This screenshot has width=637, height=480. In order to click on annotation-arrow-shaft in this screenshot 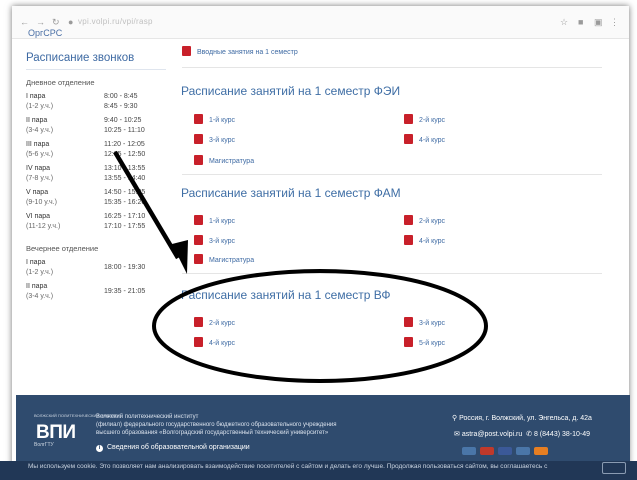, I will do `click(146, 205)`.